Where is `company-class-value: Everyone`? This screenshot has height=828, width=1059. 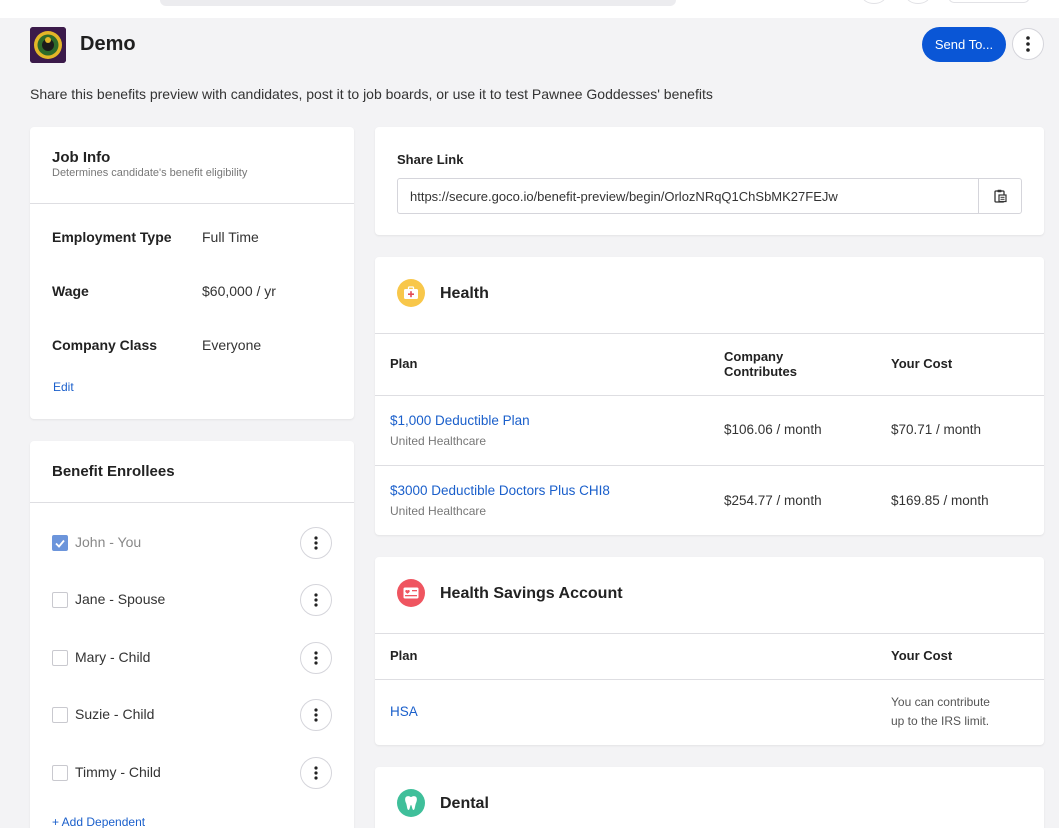 company-class-value: Everyone is located at coordinates (232, 345).